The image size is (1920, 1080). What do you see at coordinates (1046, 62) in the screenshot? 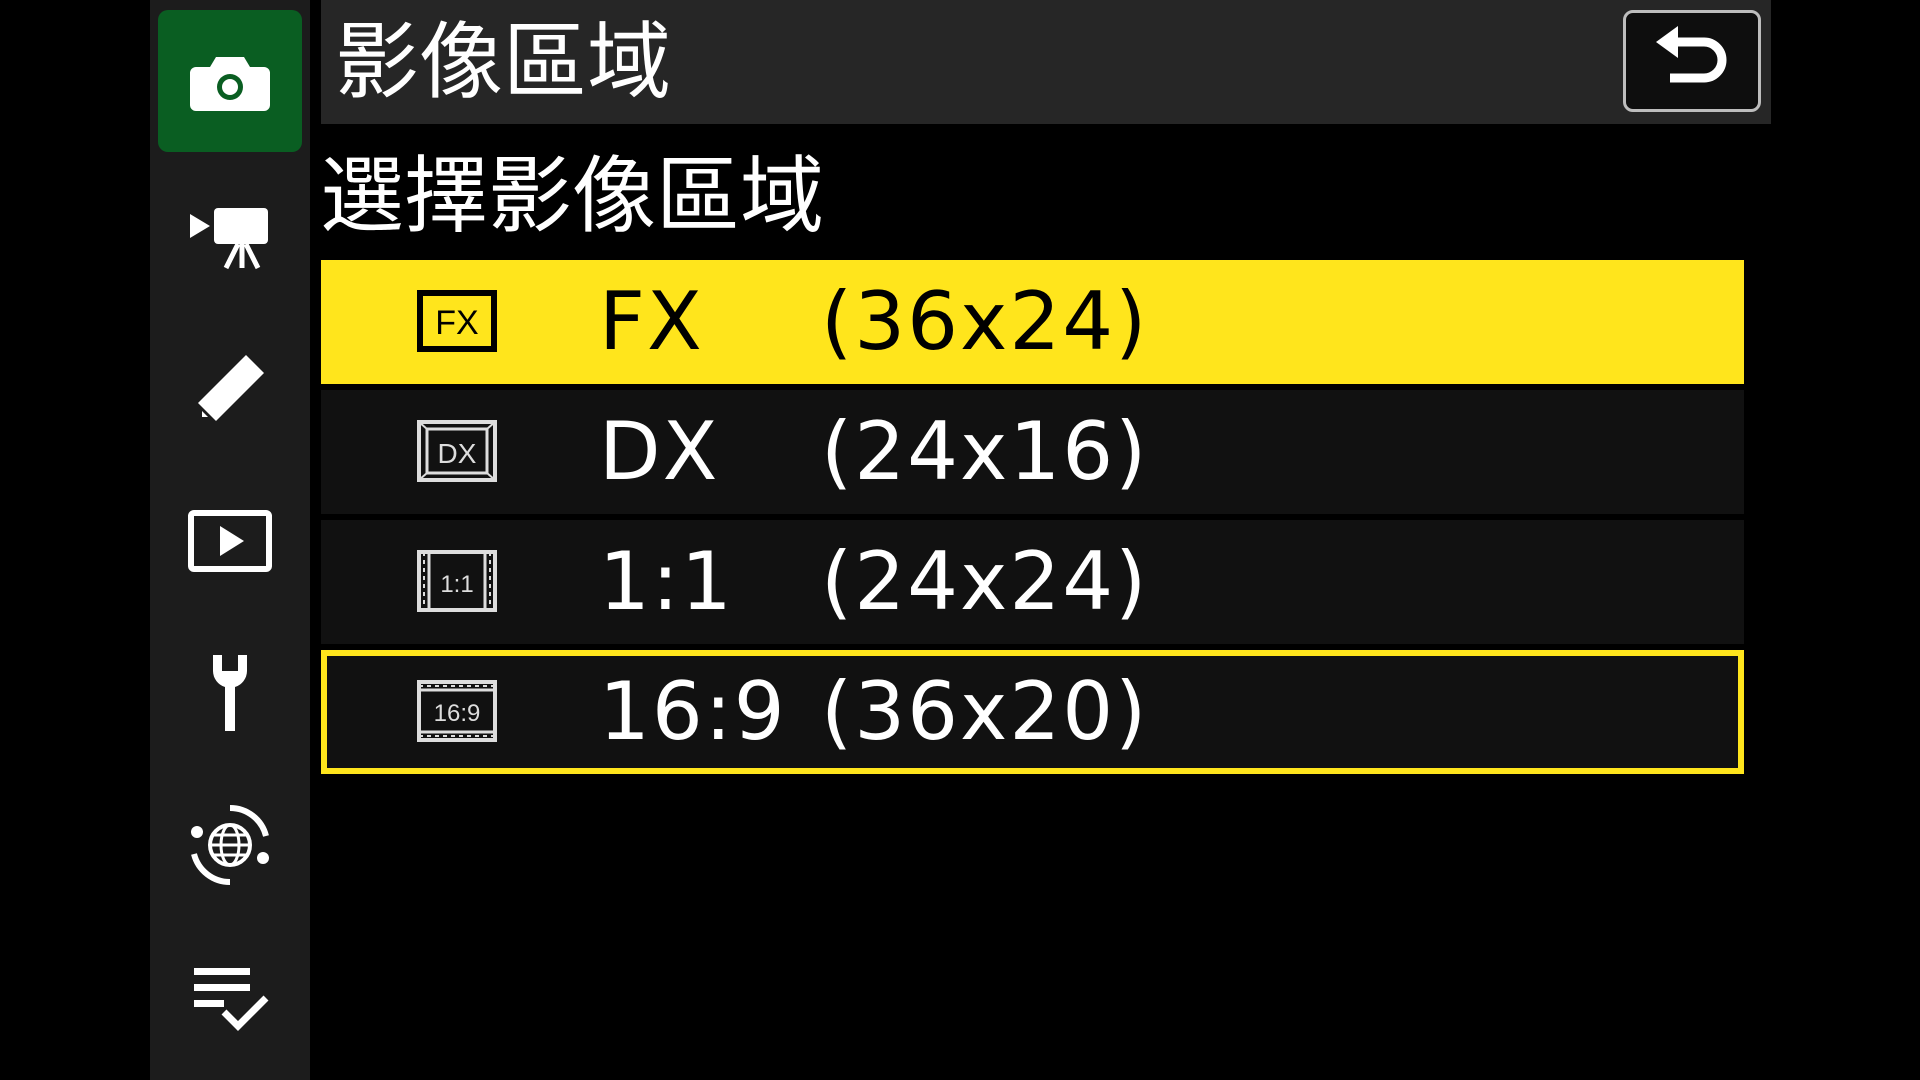
I see `menu-header: 影像區域` at bounding box center [1046, 62].